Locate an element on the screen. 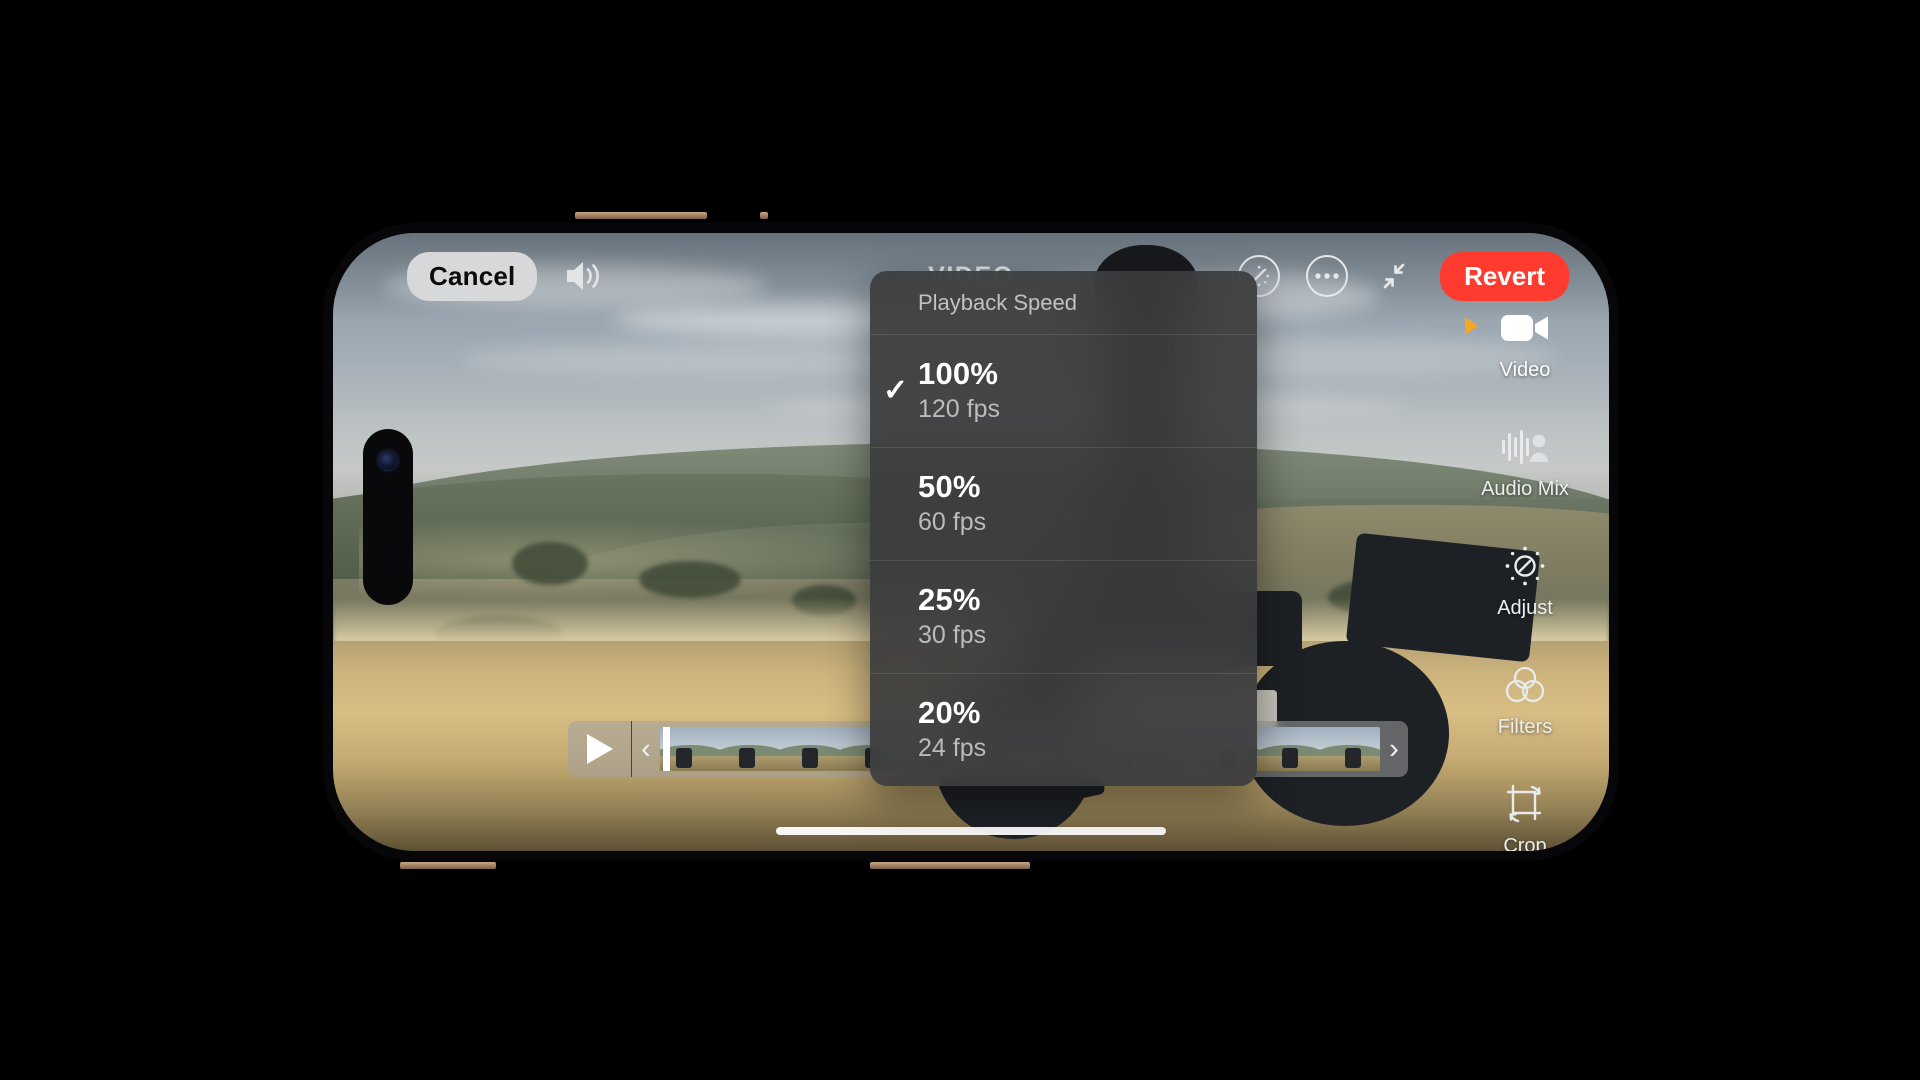  rail-item-crop: Crop is located at coordinates (1525, 816).